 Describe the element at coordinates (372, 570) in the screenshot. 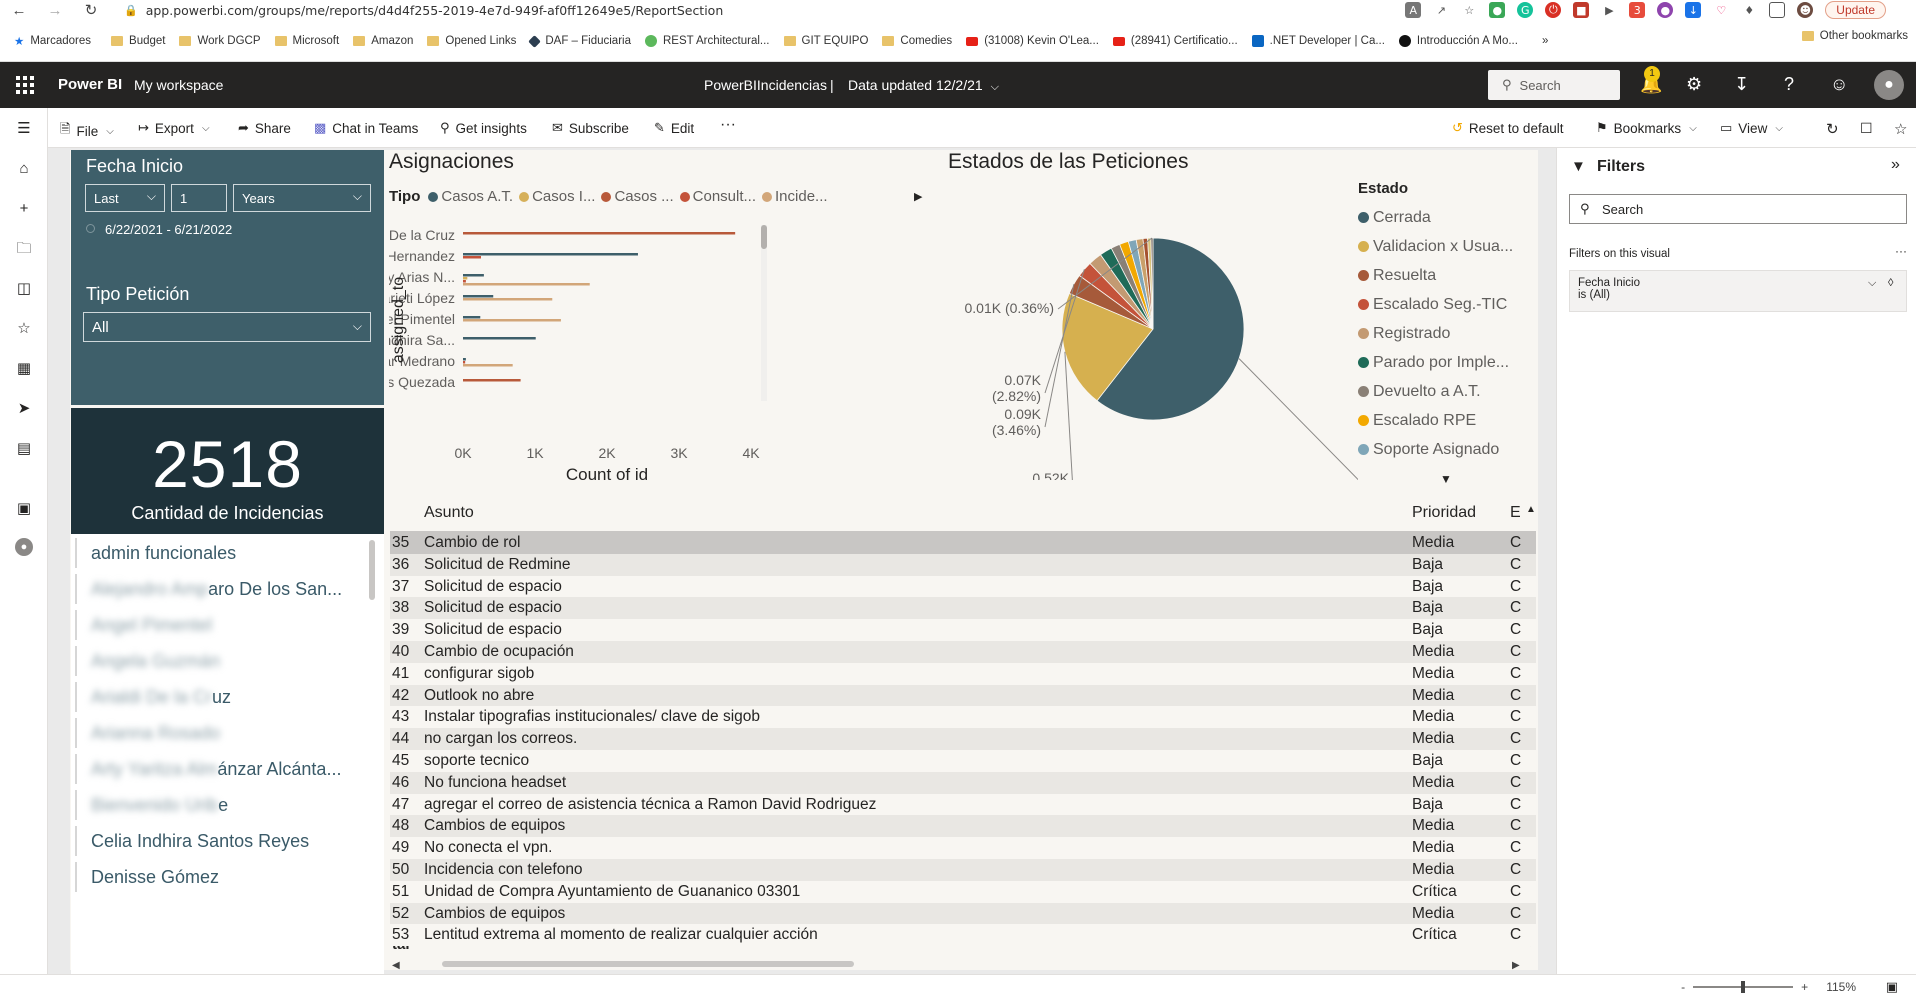

I see `assignee-scrollbar` at that location.